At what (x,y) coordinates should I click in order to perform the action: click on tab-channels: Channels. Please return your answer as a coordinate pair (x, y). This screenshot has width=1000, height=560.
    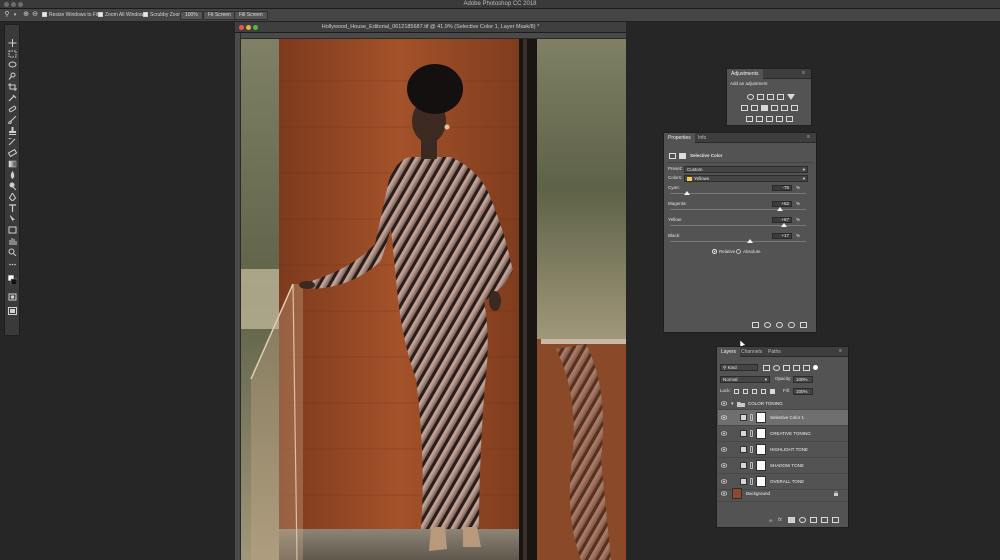
    Looking at the image, I should click on (751, 352).